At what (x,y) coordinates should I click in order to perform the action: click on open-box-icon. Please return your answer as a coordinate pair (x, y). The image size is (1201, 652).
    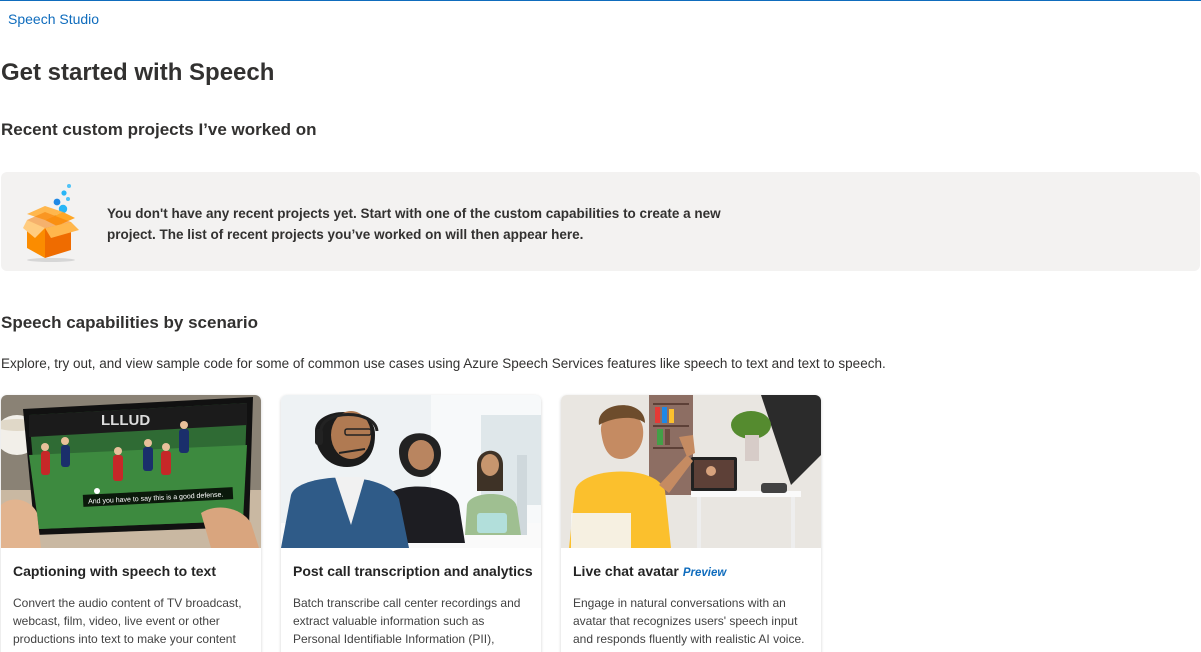
    Looking at the image, I should click on (51, 223).